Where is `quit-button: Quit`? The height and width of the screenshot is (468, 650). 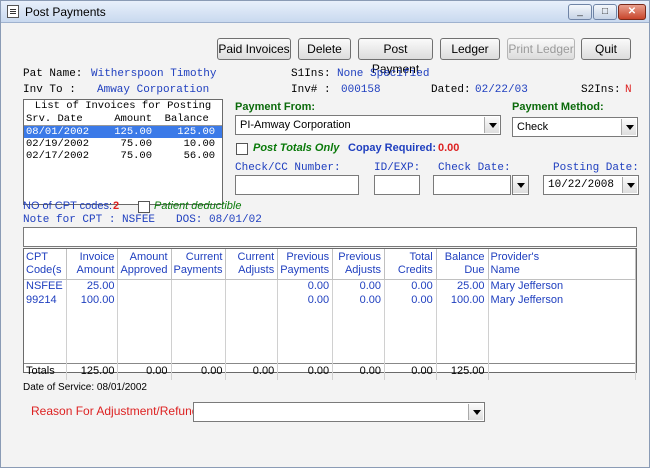
quit-button: Quit is located at coordinates (606, 49).